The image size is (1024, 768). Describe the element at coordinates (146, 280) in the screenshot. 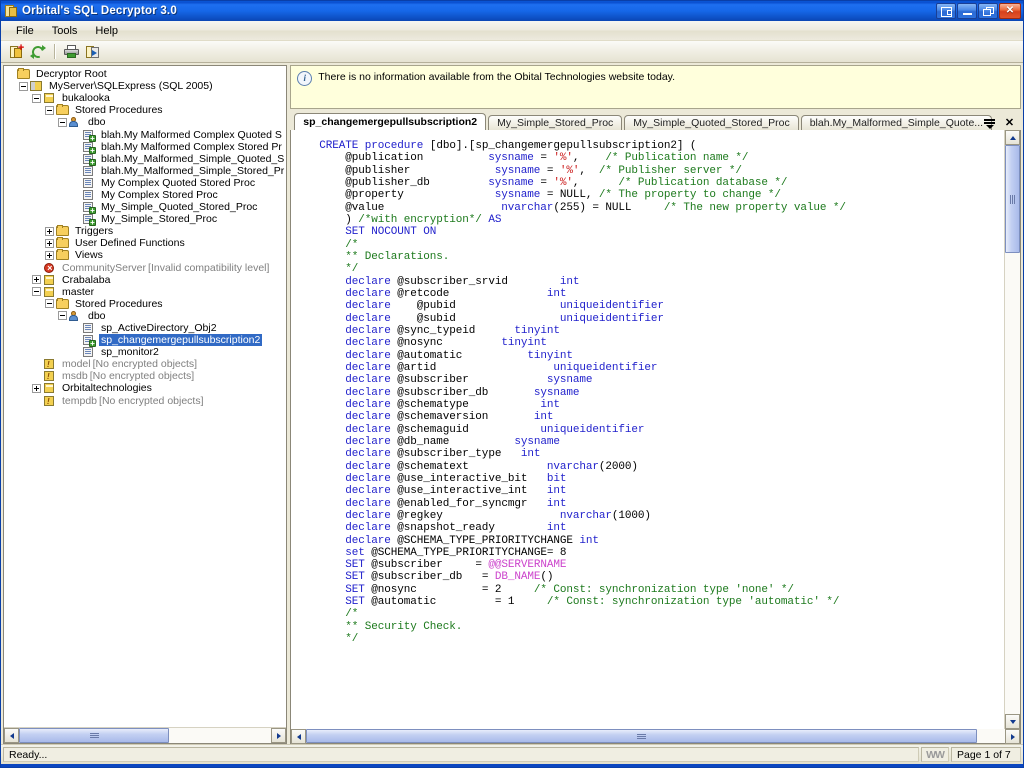

I see `tree-node: Crabalaba` at that location.